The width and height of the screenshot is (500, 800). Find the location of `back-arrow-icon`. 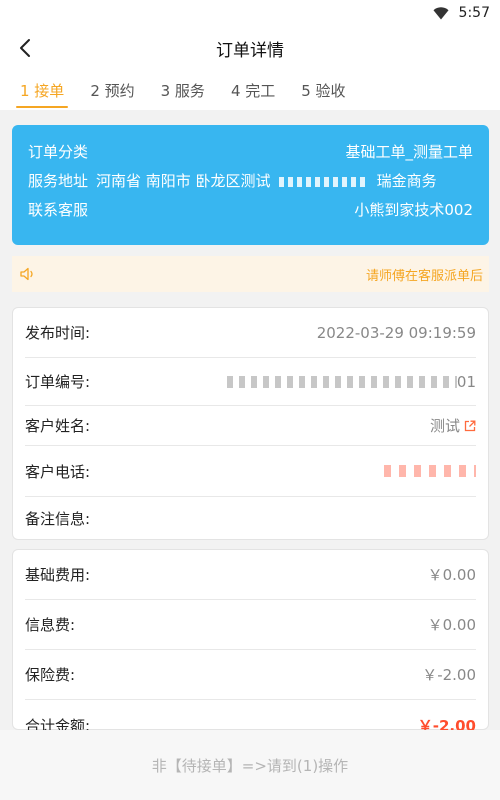

back-arrow-icon is located at coordinates (25, 48).